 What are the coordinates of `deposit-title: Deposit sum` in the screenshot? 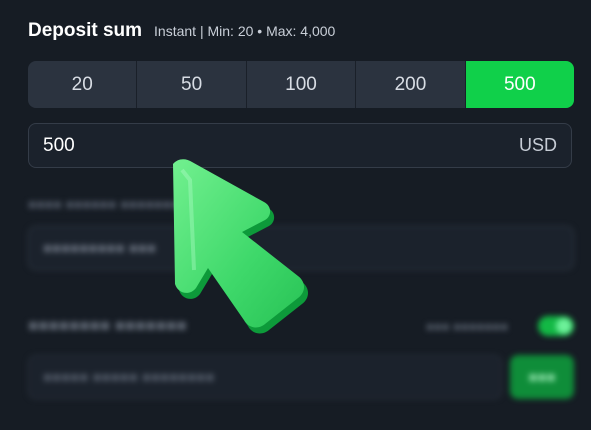 It's located at (85, 30).